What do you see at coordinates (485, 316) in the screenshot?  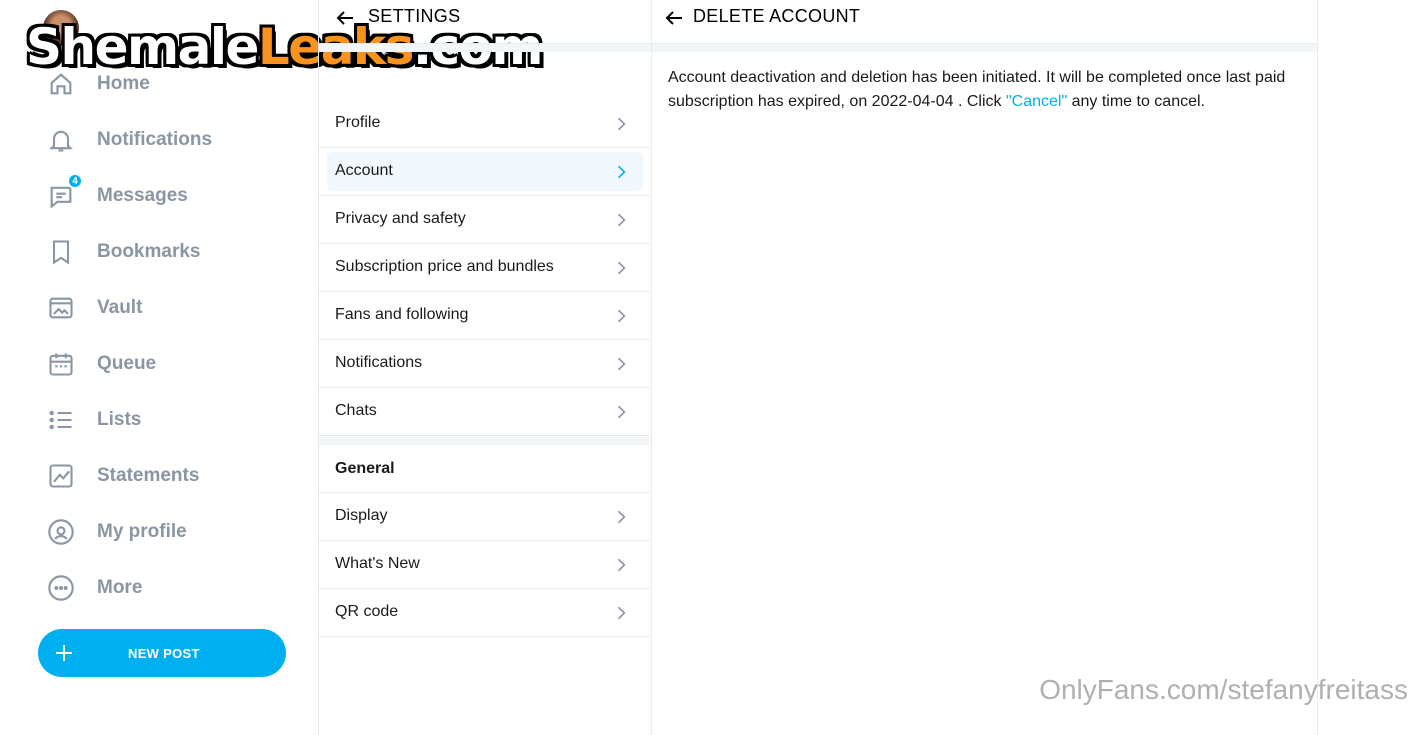 I see `settings-row-fans: Fans and following` at bounding box center [485, 316].